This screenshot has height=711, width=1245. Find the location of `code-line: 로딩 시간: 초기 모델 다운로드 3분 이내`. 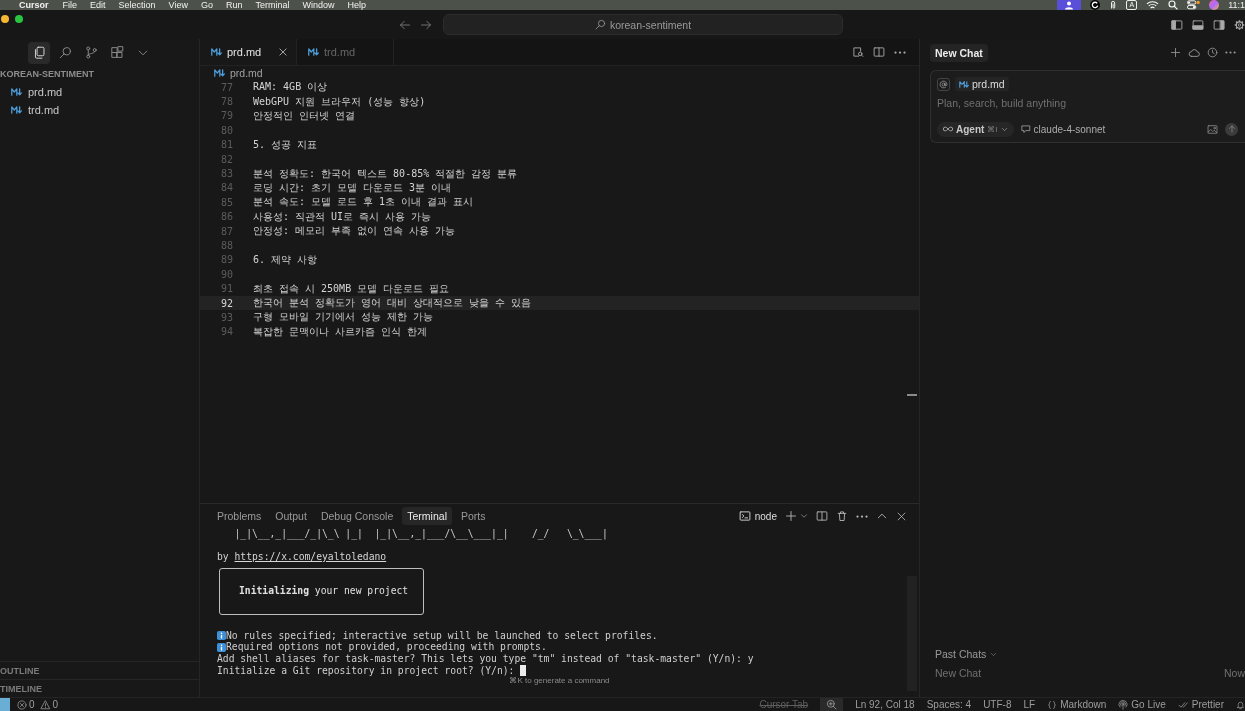

code-line: 로딩 시간: 초기 모델 다운로드 3분 이내 is located at coordinates (352, 187).